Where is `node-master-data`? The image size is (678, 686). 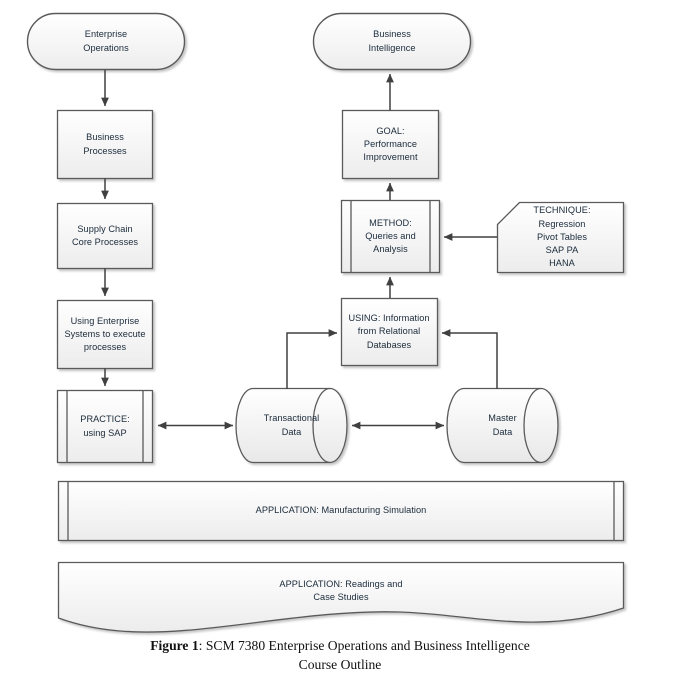 node-master-data is located at coordinates (502, 425).